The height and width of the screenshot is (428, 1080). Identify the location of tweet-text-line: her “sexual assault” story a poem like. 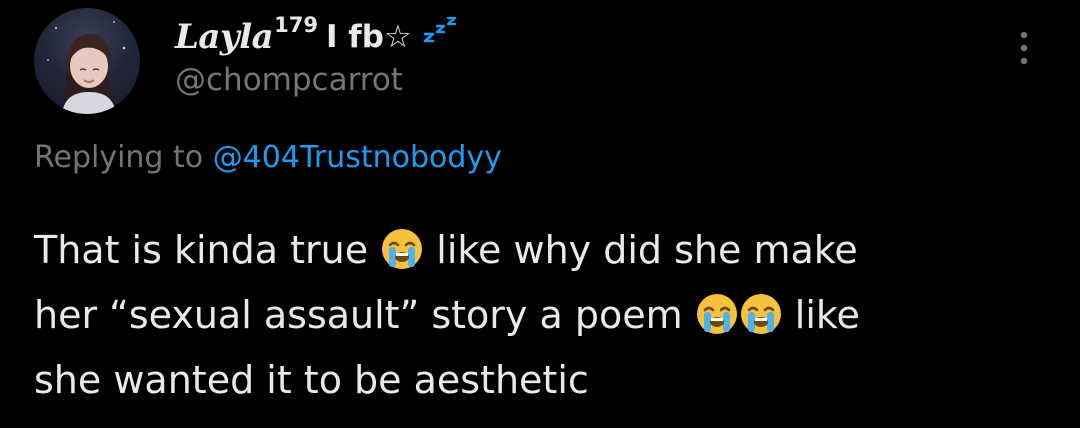
(539, 315).